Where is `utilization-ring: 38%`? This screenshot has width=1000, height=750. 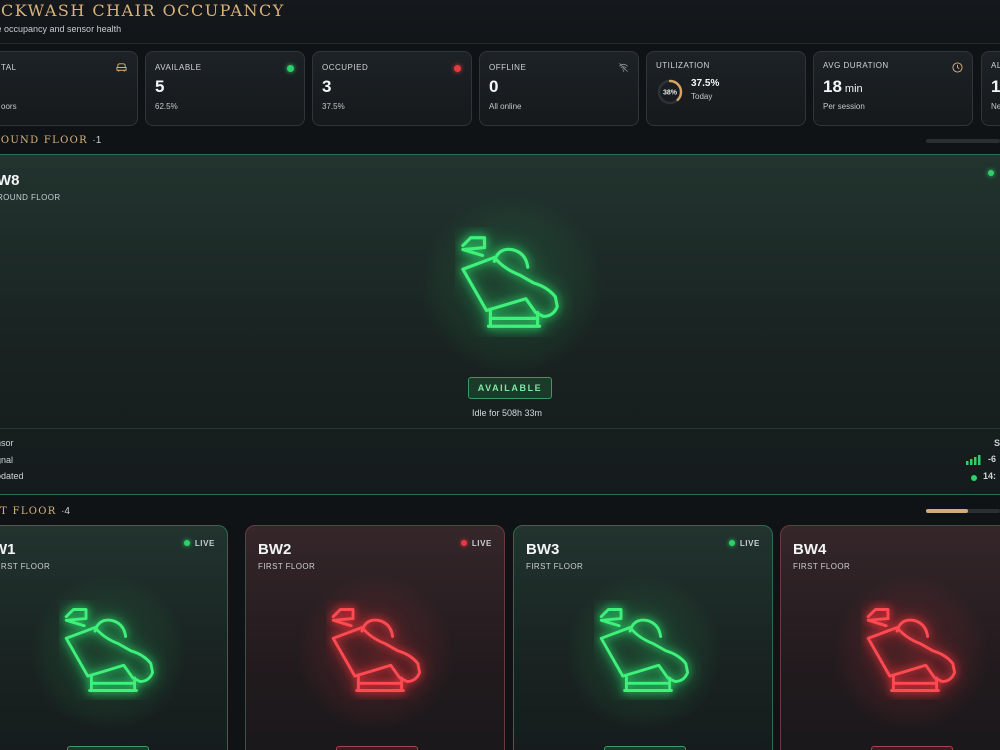 utilization-ring: 38% is located at coordinates (670, 92).